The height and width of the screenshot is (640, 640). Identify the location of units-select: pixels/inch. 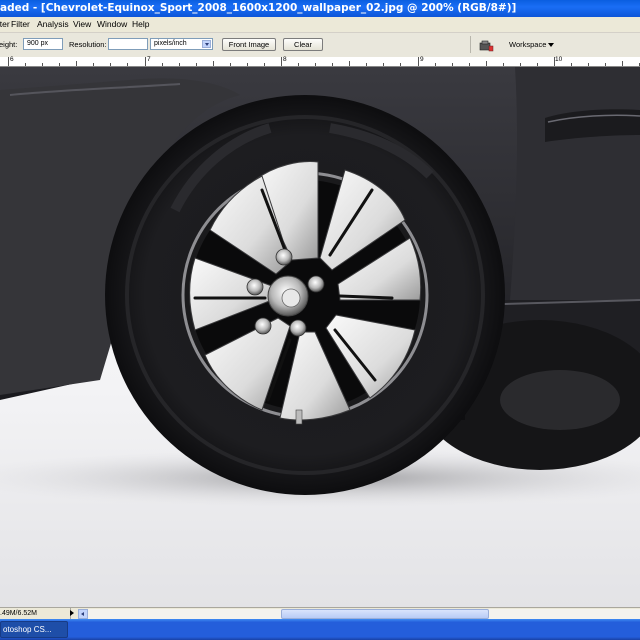
(181, 44).